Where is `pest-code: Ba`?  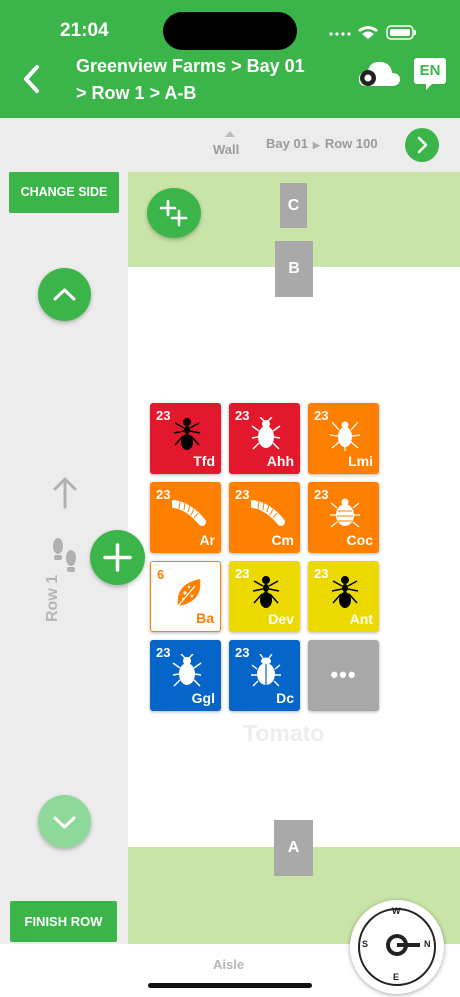
pest-code: Ba is located at coordinates (205, 618).